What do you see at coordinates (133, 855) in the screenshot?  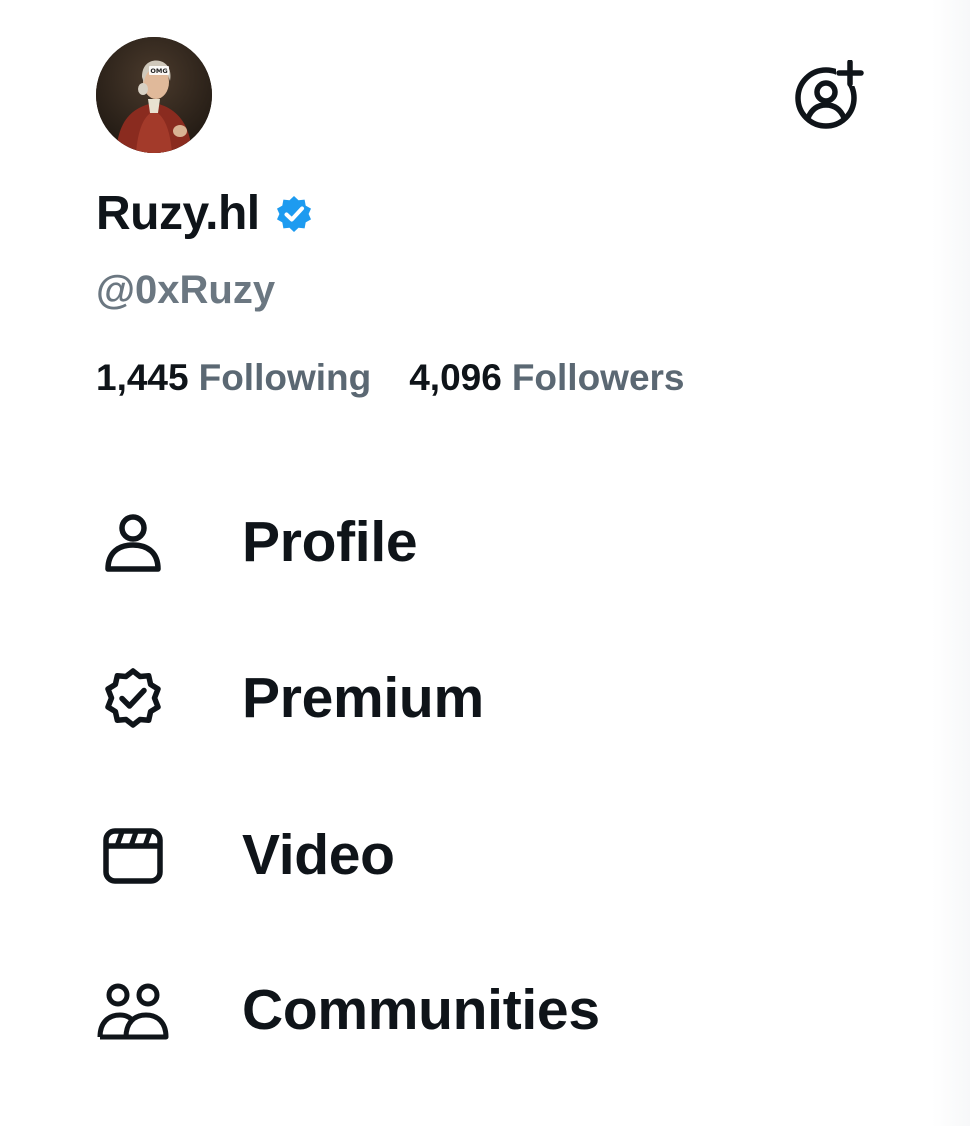 I see `video-icon` at bounding box center [133, 855].